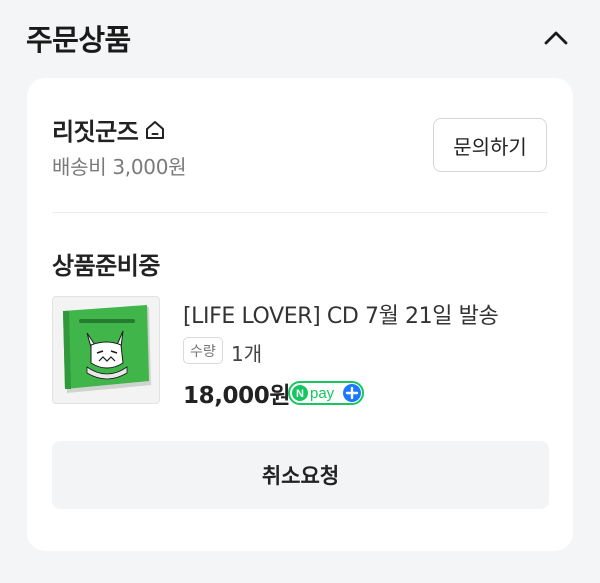 The height and width of the screenshot is (583, 600). What do you see at coordinates (155, 129) in the screenshot?
I see `home-icon` at bounding box center [155, 129].